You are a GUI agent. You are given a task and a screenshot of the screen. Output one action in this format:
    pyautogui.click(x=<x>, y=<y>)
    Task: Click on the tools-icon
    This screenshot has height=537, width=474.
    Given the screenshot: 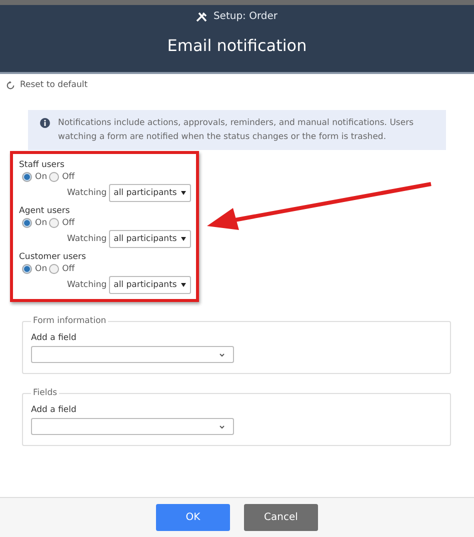 What is the action you would take?
    pyautogui.click(x=202, y=17)
    